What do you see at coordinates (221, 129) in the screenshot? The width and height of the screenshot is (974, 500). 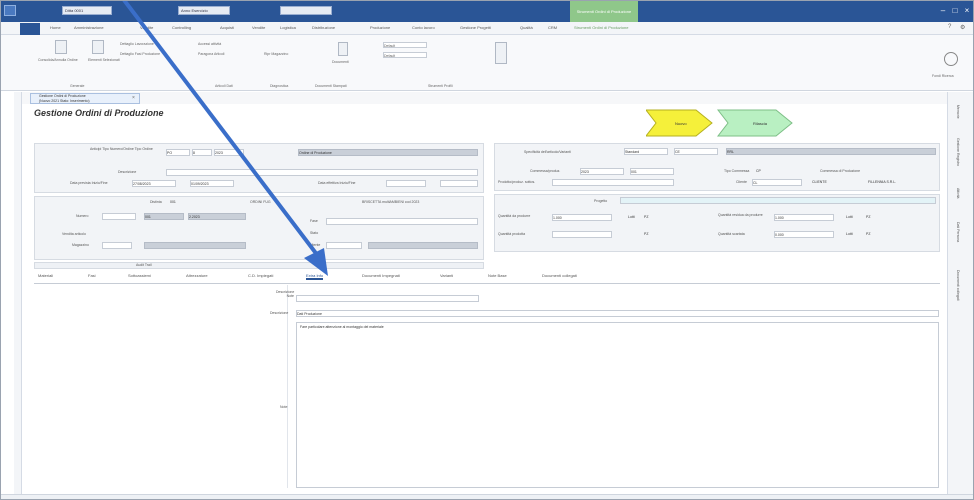 I see `annotation-arrow-shaft` at bounding box center [221, 129].